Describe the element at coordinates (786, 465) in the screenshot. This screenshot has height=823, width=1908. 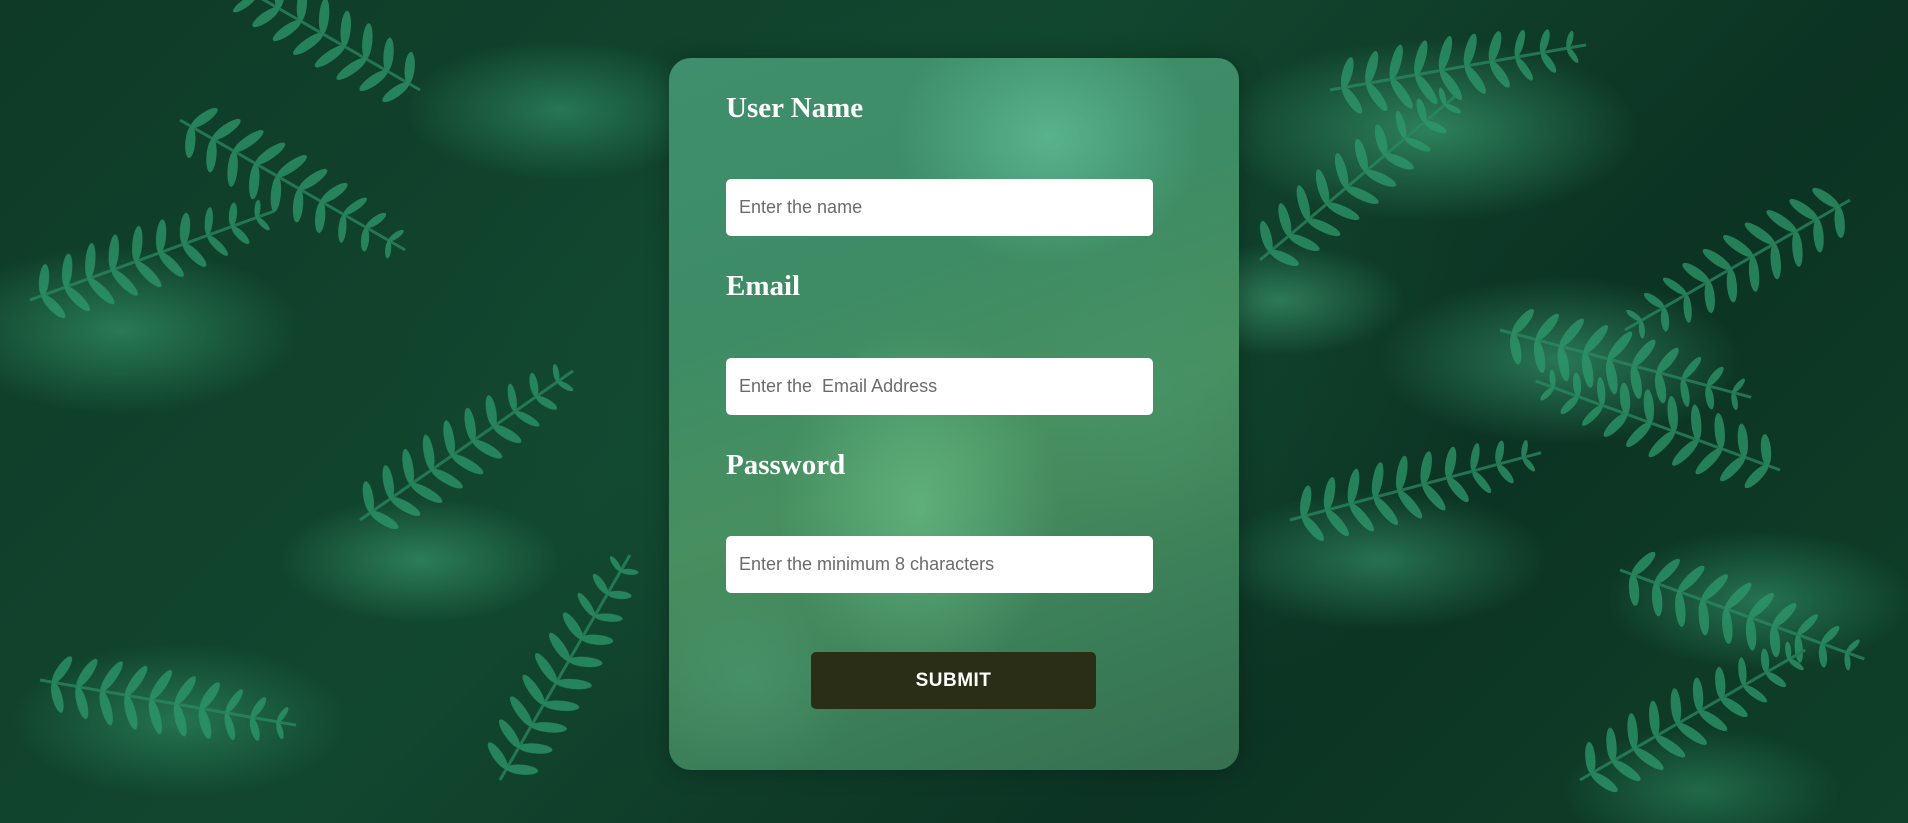
I see `password-label: Password` at that location.